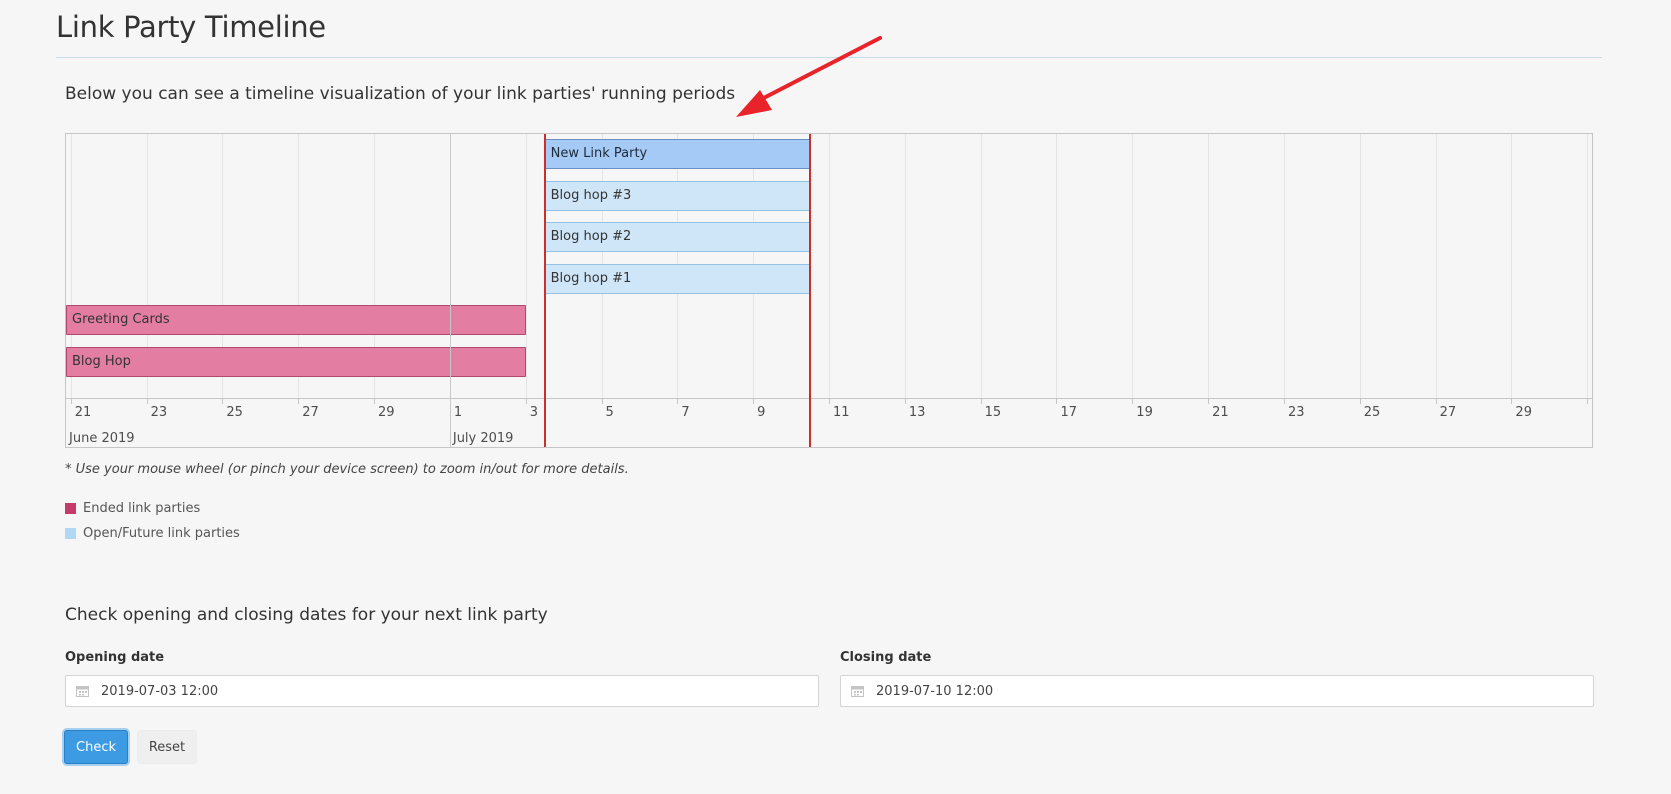  Describe the element at coordinates (677, 195) in the screenshot. I see `timeline-item: Blog hop #3` at that location.